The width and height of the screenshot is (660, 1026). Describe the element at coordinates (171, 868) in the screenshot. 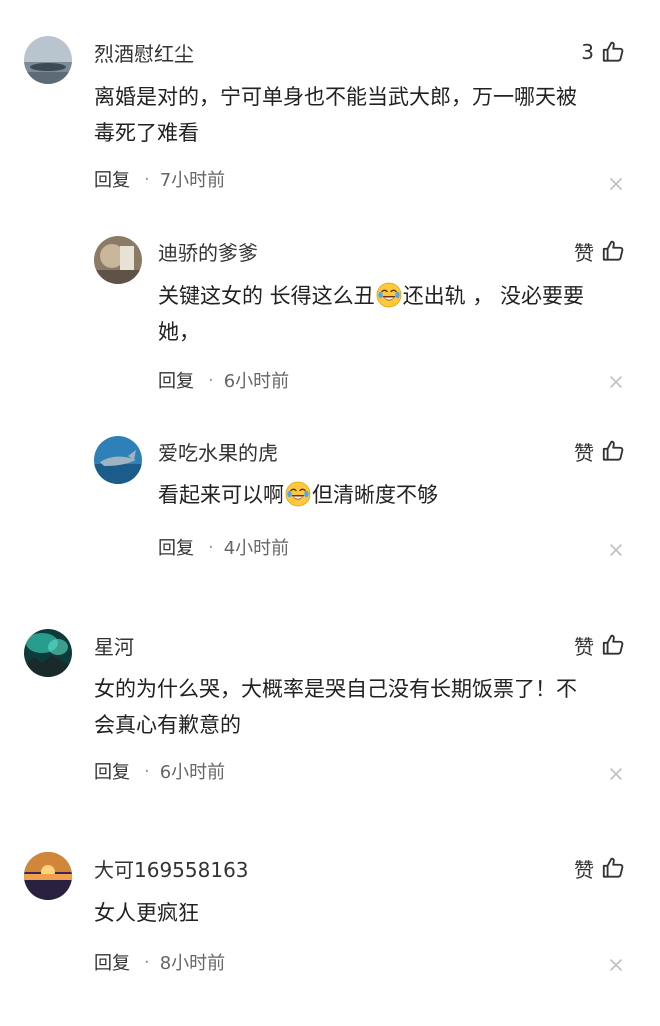

I see `username: 大可169558163` at that location.